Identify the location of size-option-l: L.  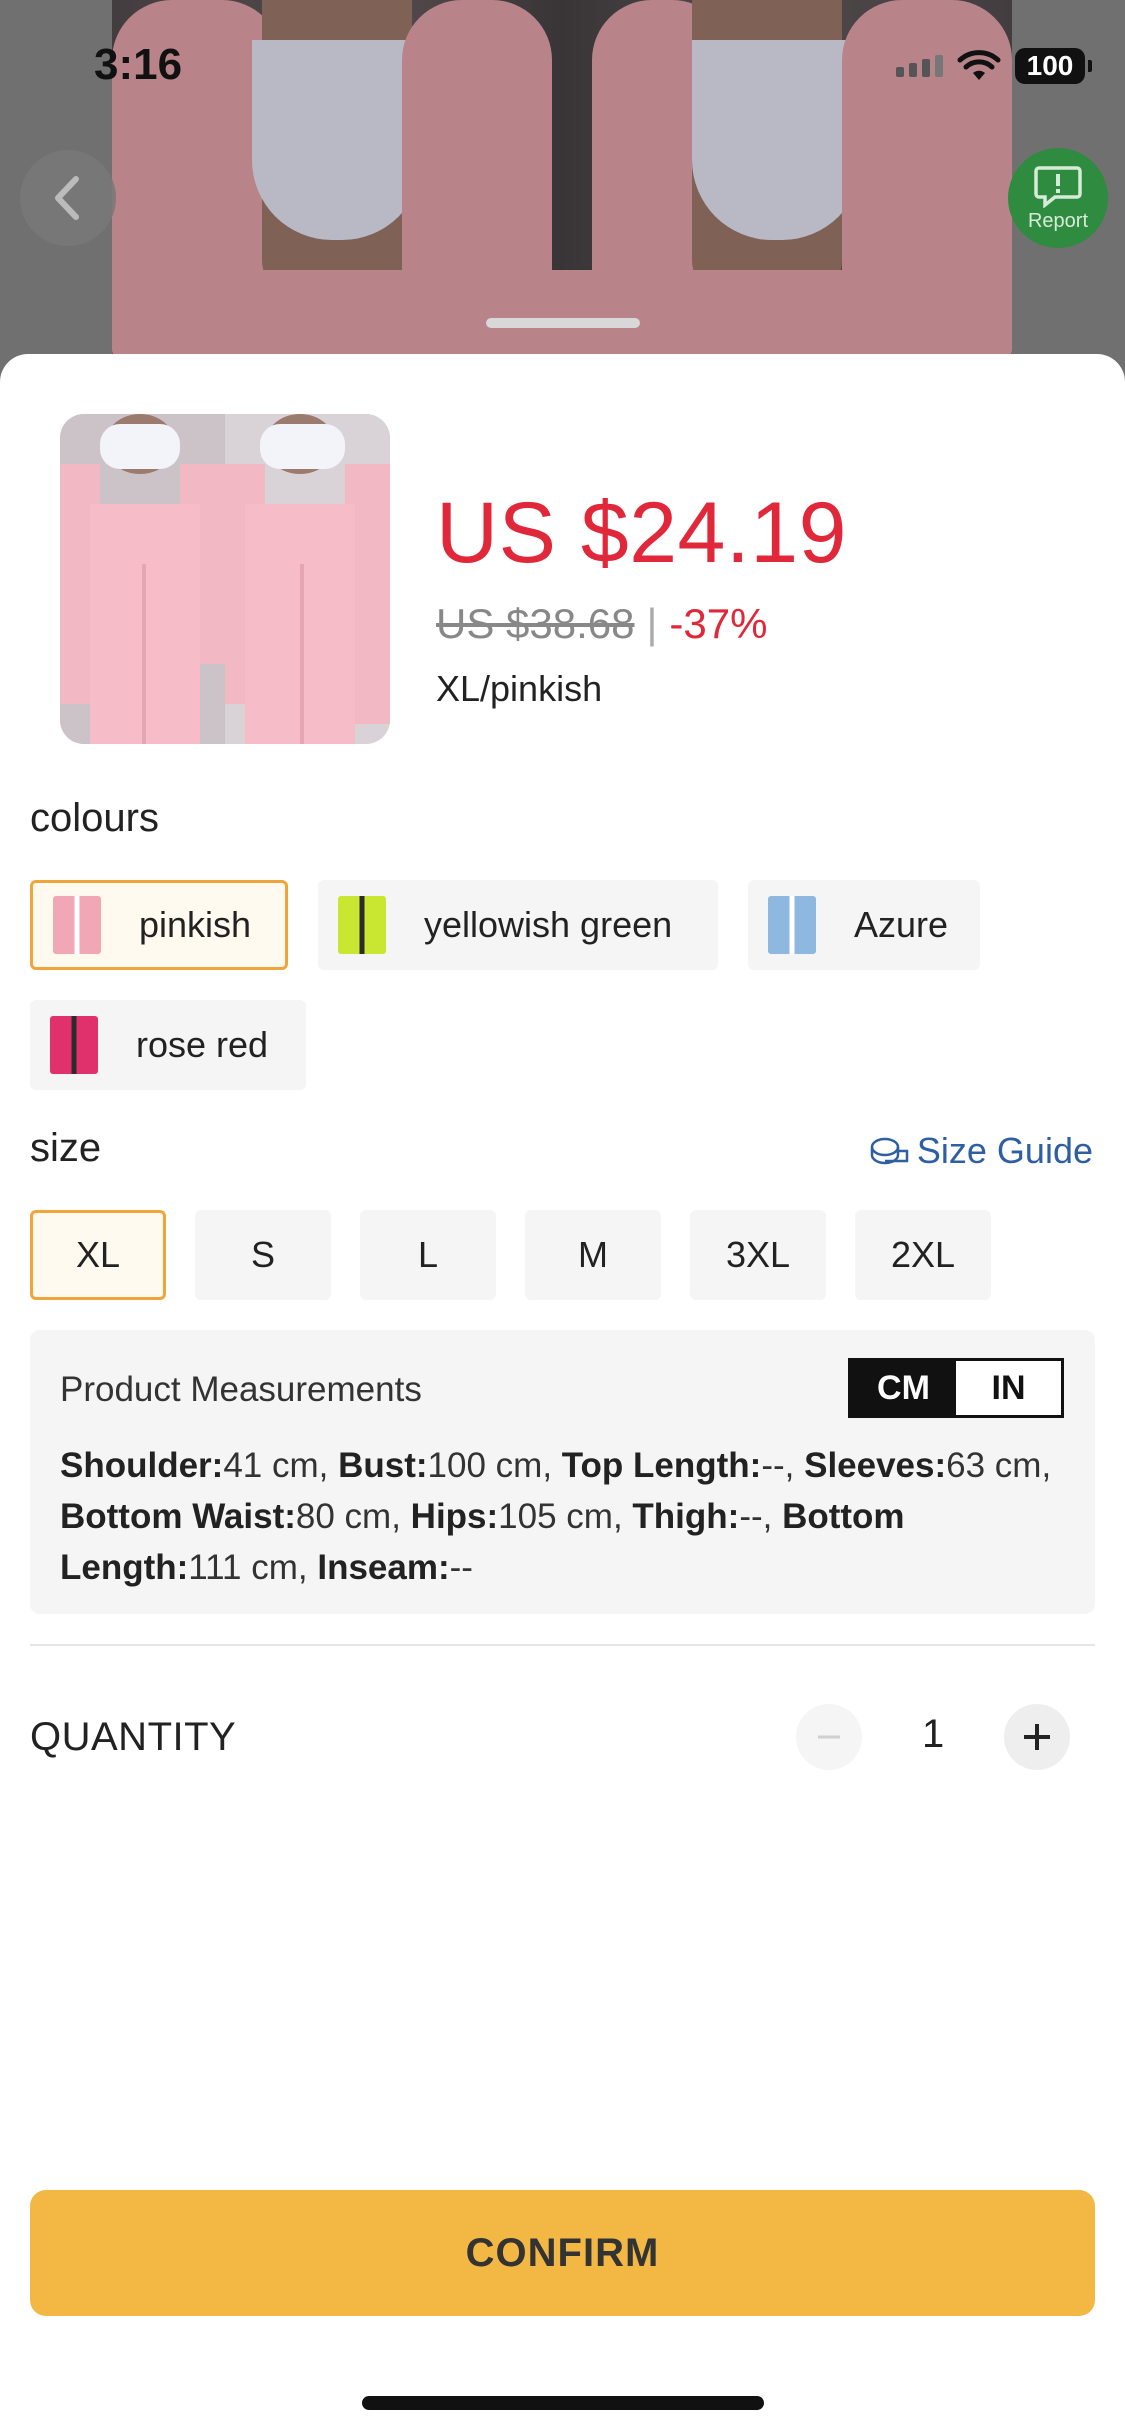
(428, 1255).